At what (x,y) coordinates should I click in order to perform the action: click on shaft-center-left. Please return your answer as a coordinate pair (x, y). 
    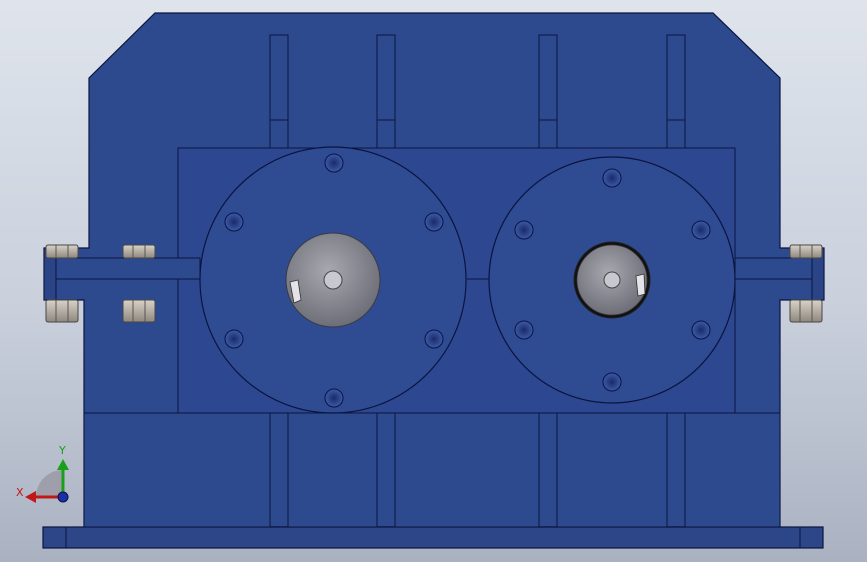
    Looking at the image, I should click on (333, 280).